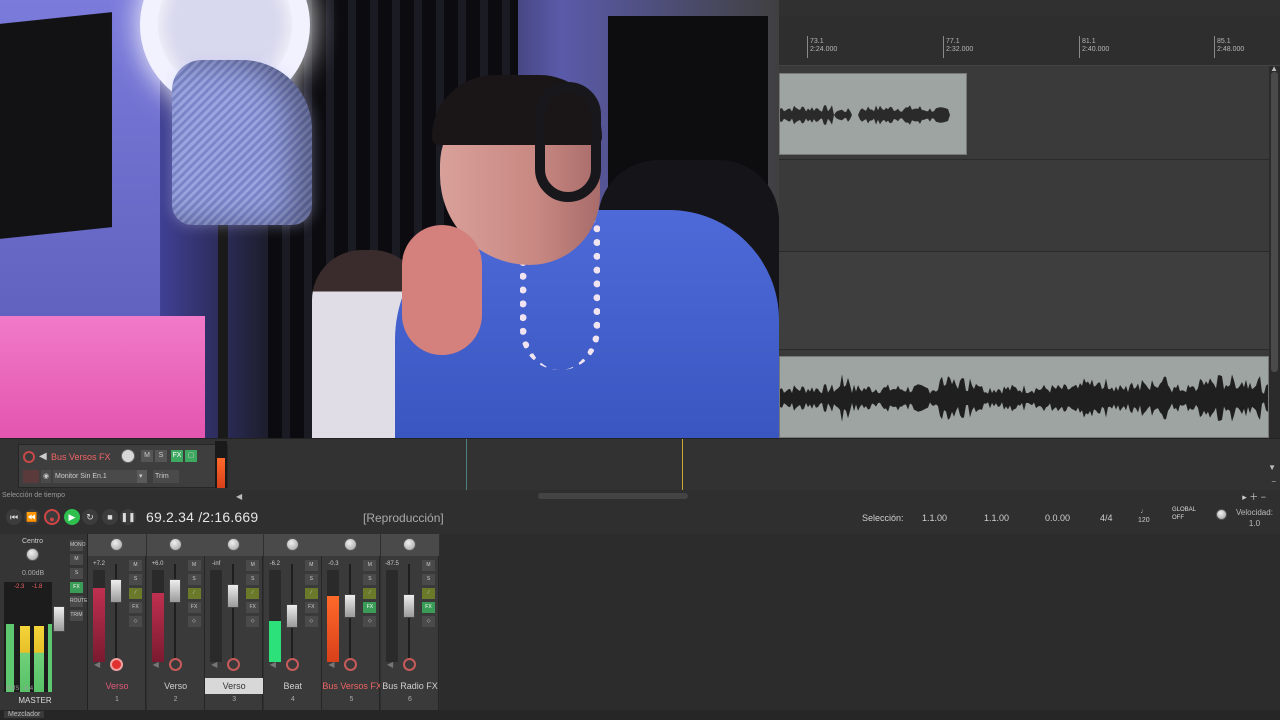  What do you see at coordinates (128, 517) in the screenshot?
I see `pause-button: ❚❚` at bounding box center [128, 517].